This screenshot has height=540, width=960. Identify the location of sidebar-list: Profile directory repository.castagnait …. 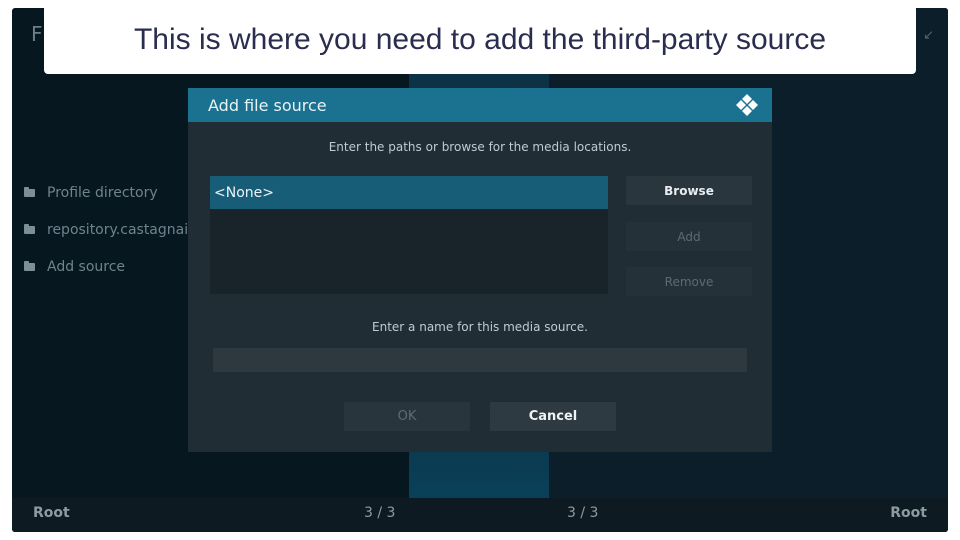
(109, 229).